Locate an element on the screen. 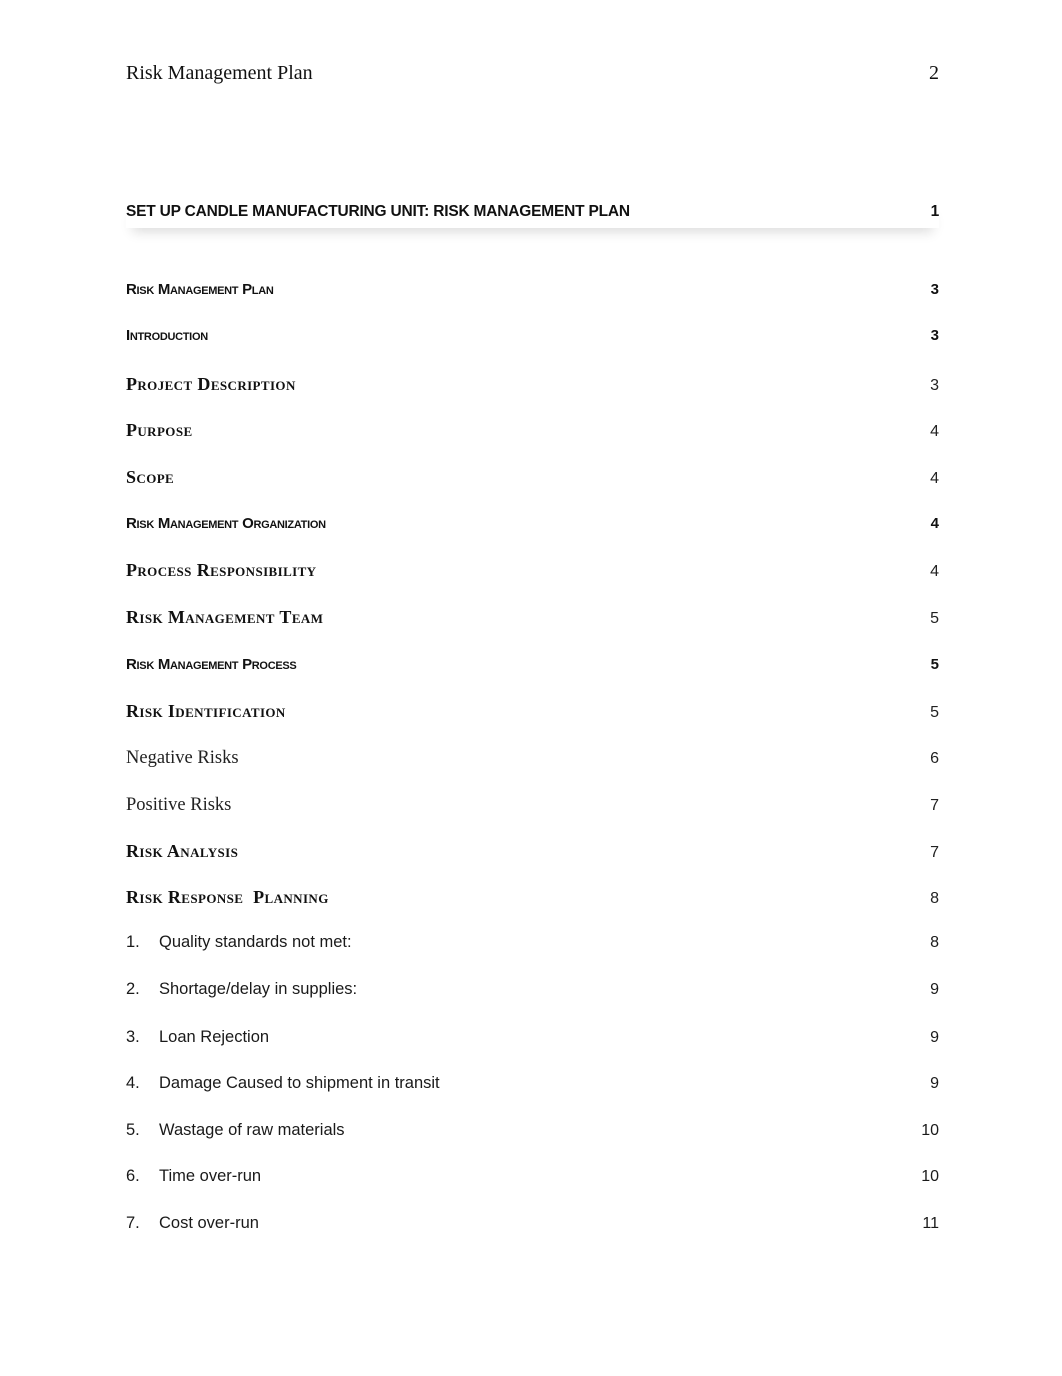 The width and height of the screenshot is (1062, 1376). toc-entry-label: Risk Management Organization is located at coordinates (226, 523).